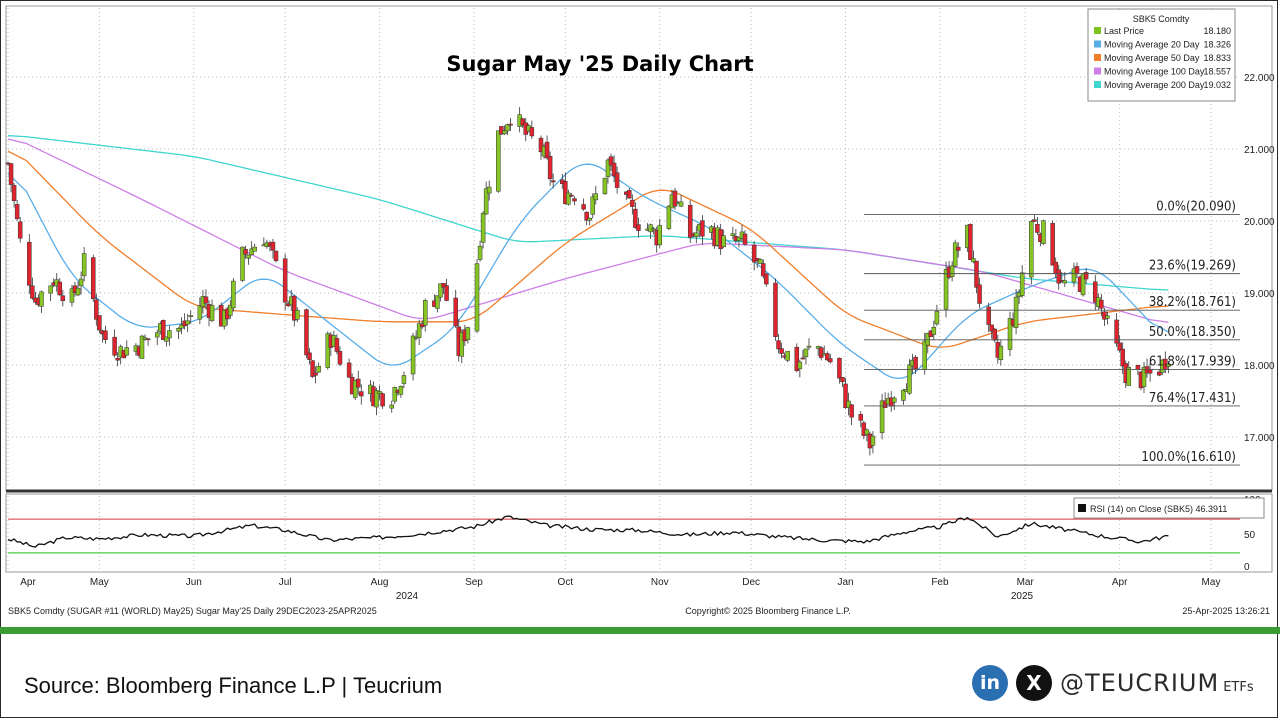 Image resolution: width=1280 pixels, height=720 pixels. Describe the element at coordinates (1238, 687) in the screenshot. I see `social-handle-suffix: ETFs` at that location.